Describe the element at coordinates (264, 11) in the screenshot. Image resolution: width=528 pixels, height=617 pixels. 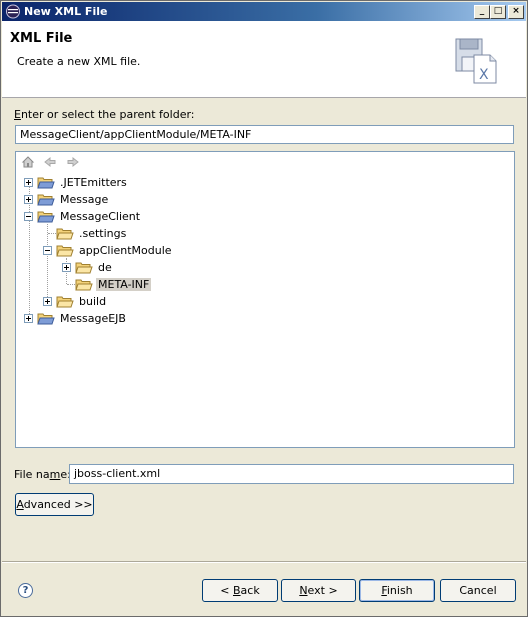
I see `title-bar: New XML File _ □ ×` at that location.